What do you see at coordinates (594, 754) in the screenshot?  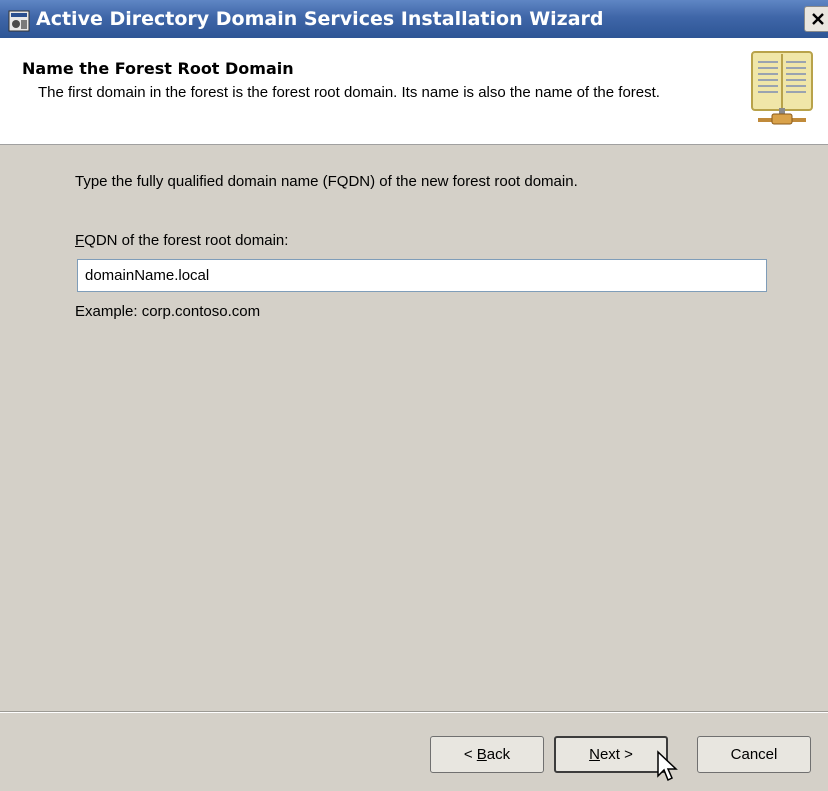 I see `next-button-accelerator: N` at bounding box center [594, 754].